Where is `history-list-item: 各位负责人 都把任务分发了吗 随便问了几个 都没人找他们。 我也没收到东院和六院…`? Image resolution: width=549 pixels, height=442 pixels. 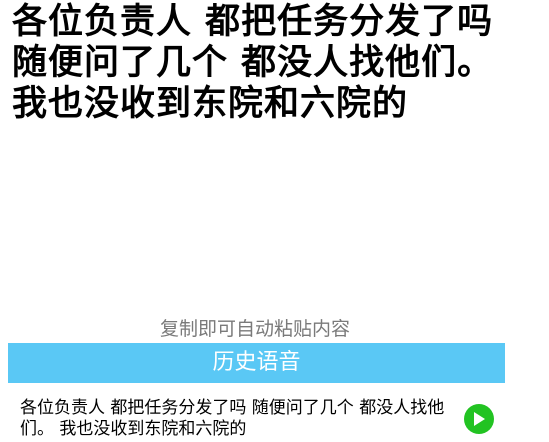 history-list-item: 各位负责人 都把任务分发了吗 随便问了几个 都没人找他们。 我也没收到东院和六院… is located at coordinates (273, 418).